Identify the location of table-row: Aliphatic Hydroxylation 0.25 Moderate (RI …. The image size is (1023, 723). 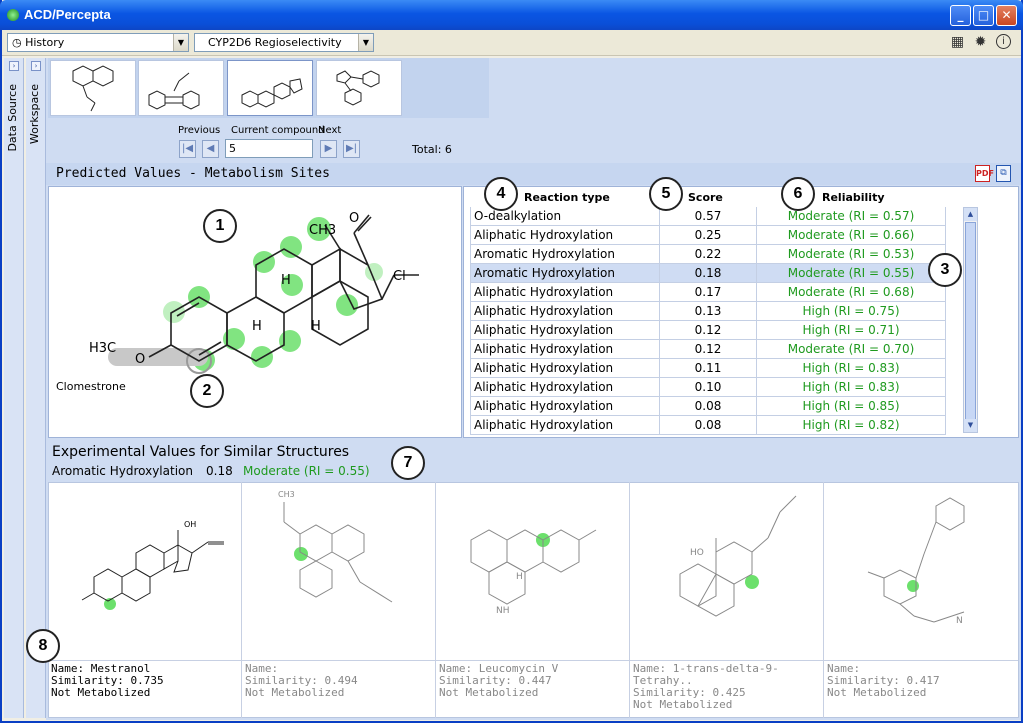
(708, 235).